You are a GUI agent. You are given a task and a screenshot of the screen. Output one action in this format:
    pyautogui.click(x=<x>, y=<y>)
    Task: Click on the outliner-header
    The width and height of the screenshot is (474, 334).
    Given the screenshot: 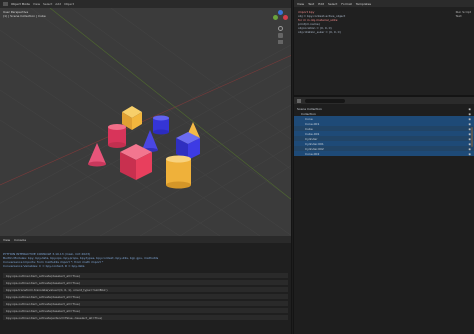 What is the action you would take?
    pyautogui.click(x=384, y=100)
    